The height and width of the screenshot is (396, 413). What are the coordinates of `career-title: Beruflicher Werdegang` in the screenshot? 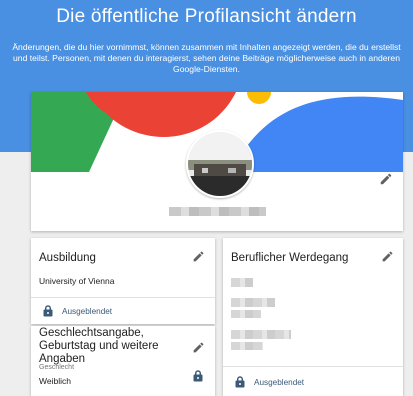 It's located at (290, 258).